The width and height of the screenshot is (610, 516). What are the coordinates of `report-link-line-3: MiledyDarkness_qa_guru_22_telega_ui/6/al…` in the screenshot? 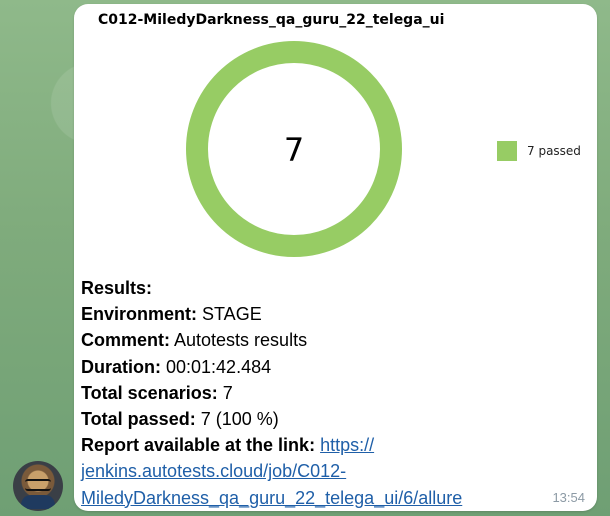 It's located at (301, 498).